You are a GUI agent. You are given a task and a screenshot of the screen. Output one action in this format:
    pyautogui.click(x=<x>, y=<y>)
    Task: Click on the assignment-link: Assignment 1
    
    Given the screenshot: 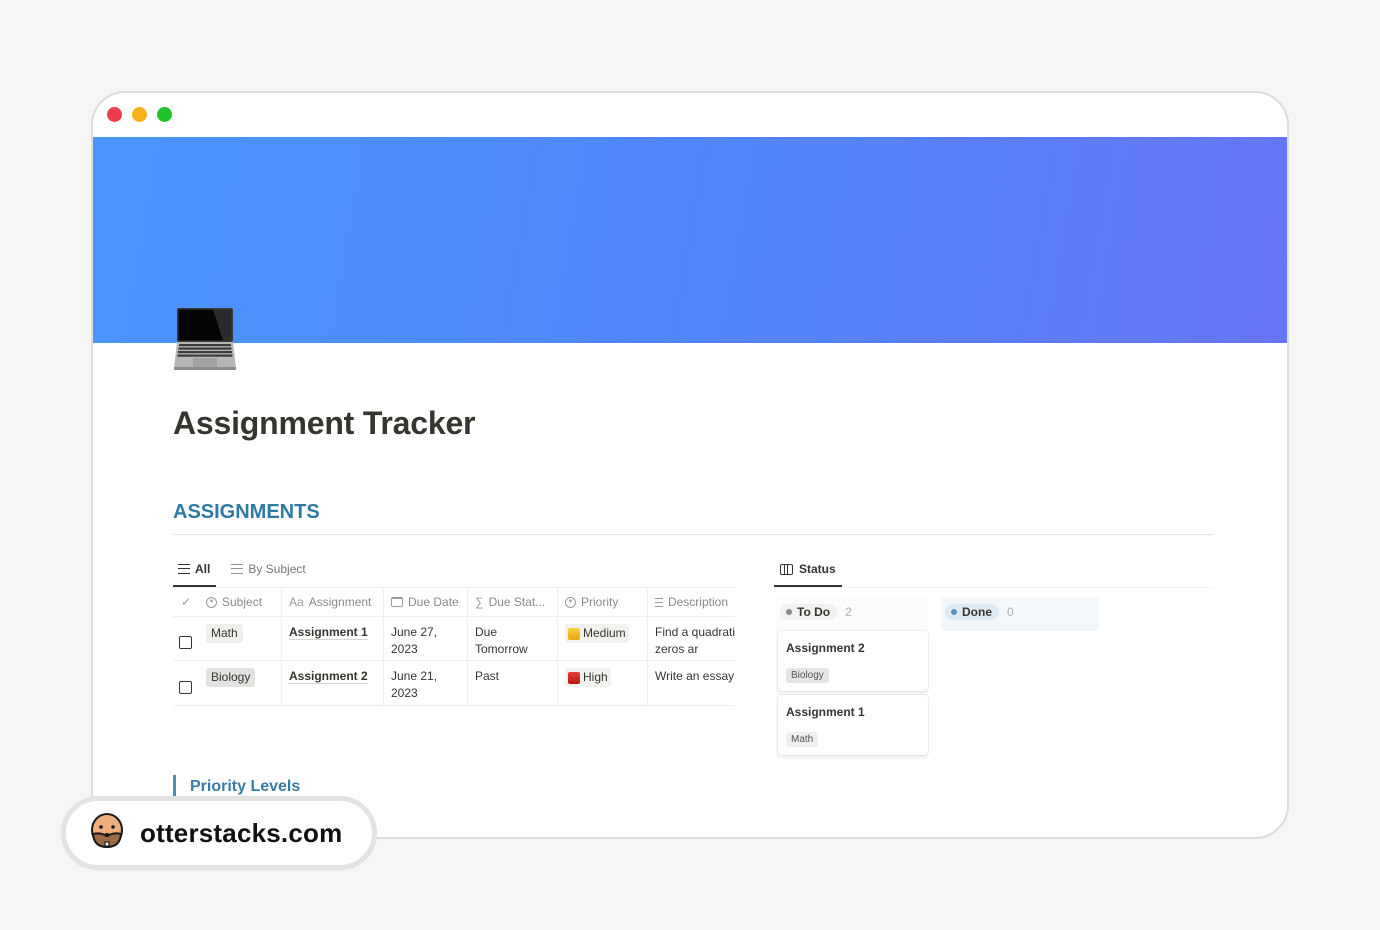 What is the action you would take?
    pyautogui.click(x=332, y=632)
    